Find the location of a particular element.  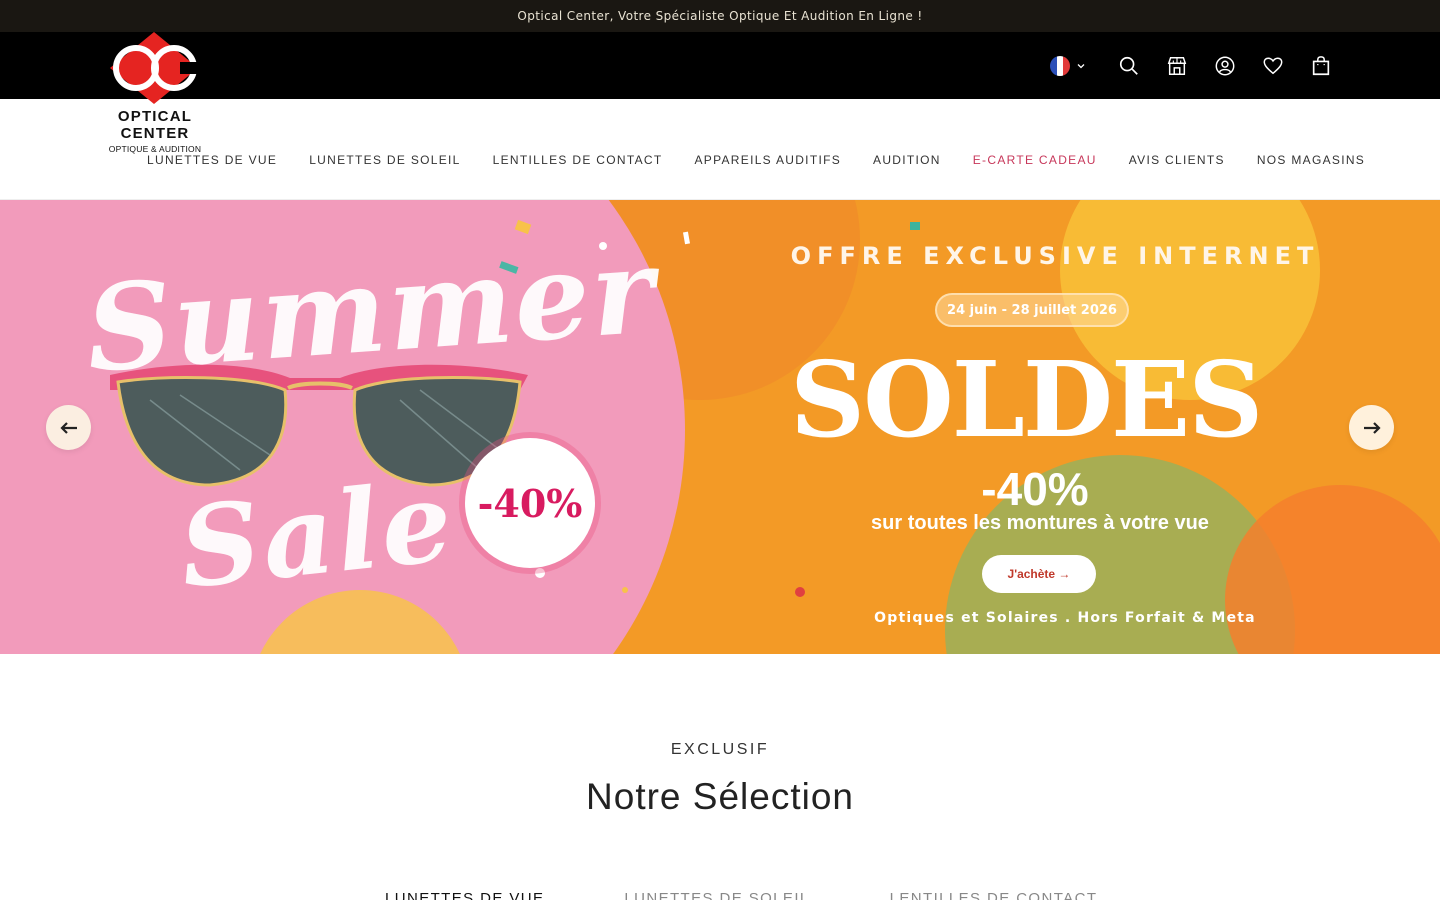

search-icon is located at coordinates (1129, 66).